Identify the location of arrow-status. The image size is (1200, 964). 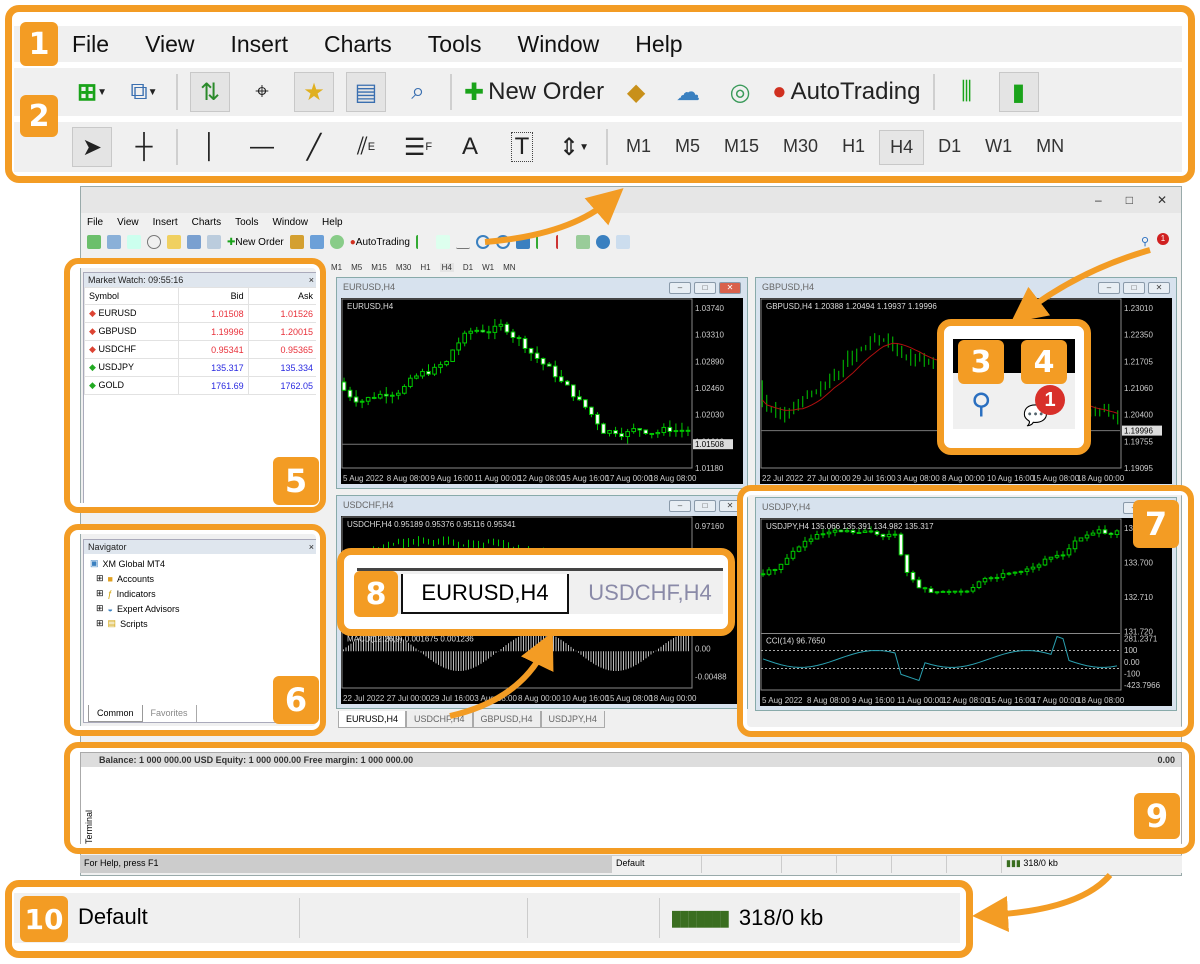
(1042, 902).